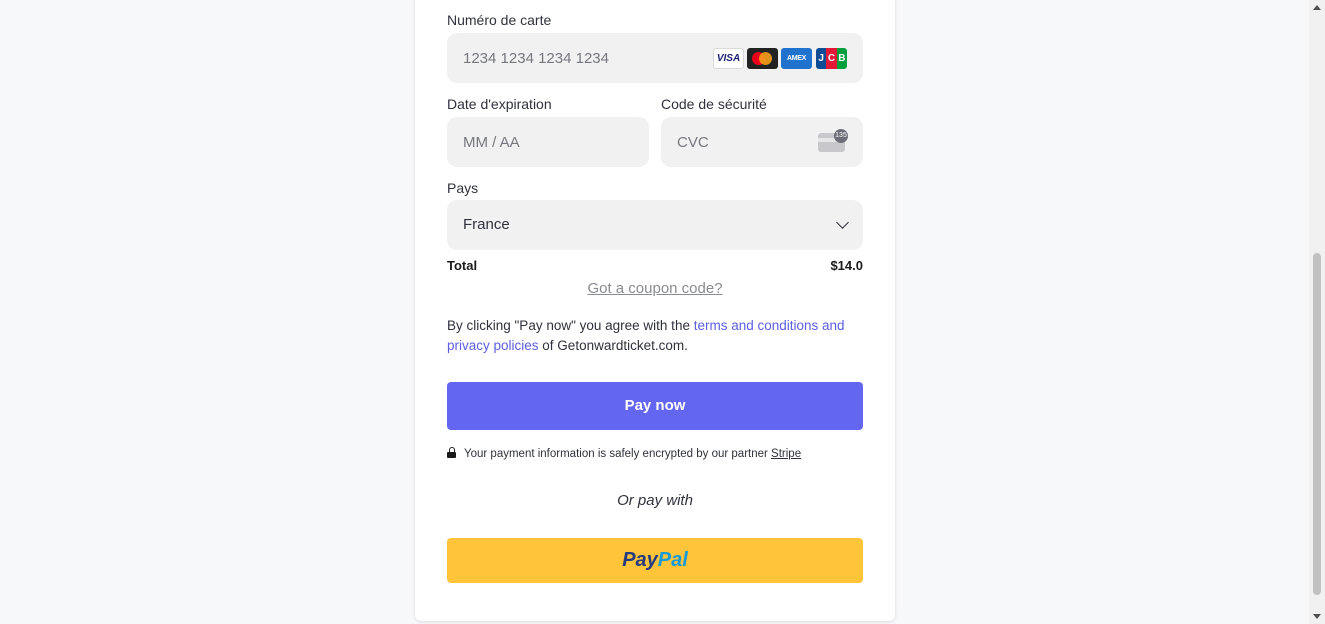 The image size is (1325, 624). Describe the element at coordinates (570, 325) in the screenshot. I see `terms-prefix: By clicking "Pay now" you agree with the` at that location.